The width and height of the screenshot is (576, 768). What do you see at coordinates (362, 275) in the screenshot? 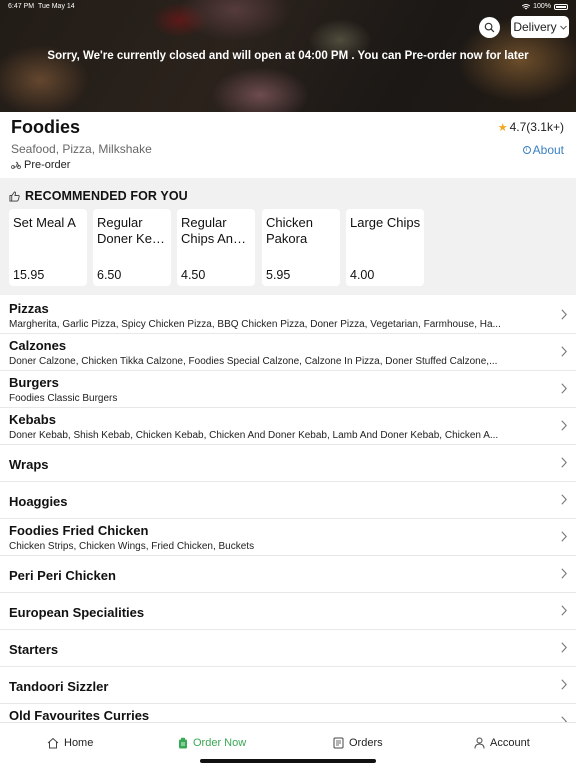
I see `recommended-item-price: 4.00` at bounding box center [362, 275].